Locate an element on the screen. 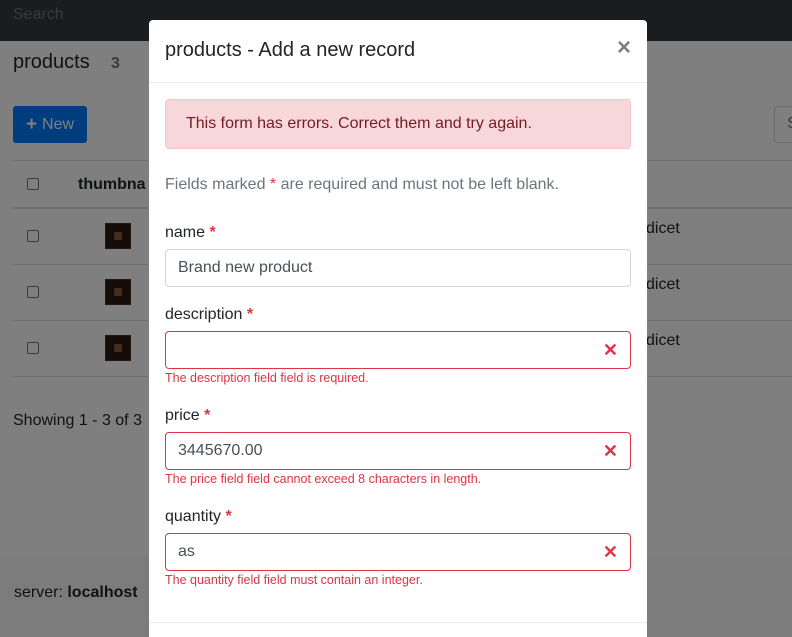 This screenshot has width=792, height=637. name-label: name * is located at coordinates (190, 233).